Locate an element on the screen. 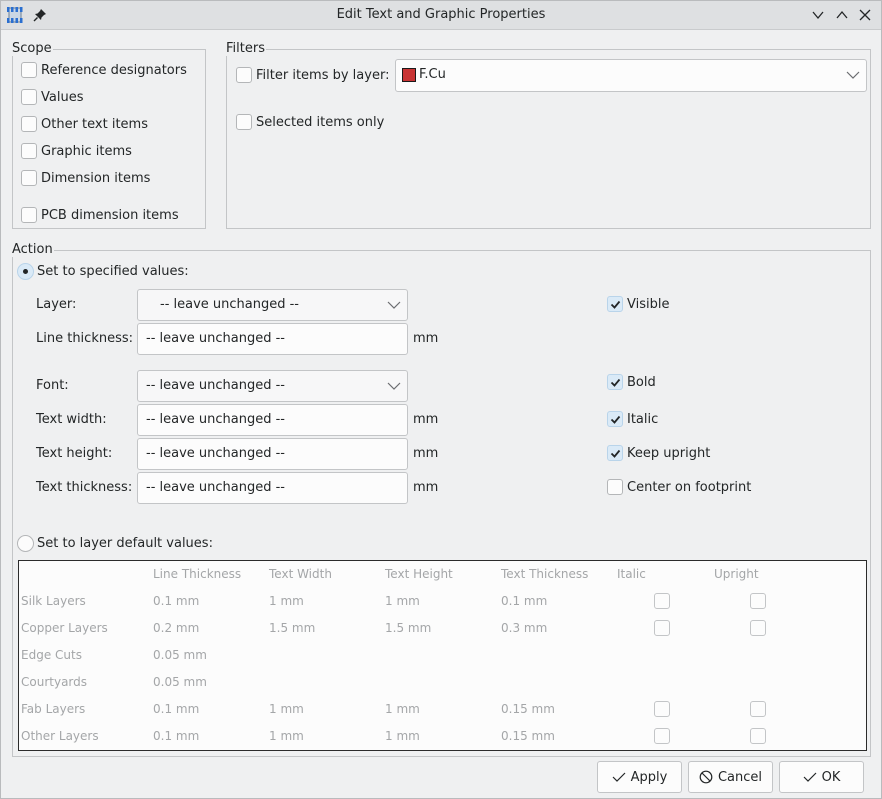  text-width-value: -- leave unchanged -- is located at coordinates (216, 419).